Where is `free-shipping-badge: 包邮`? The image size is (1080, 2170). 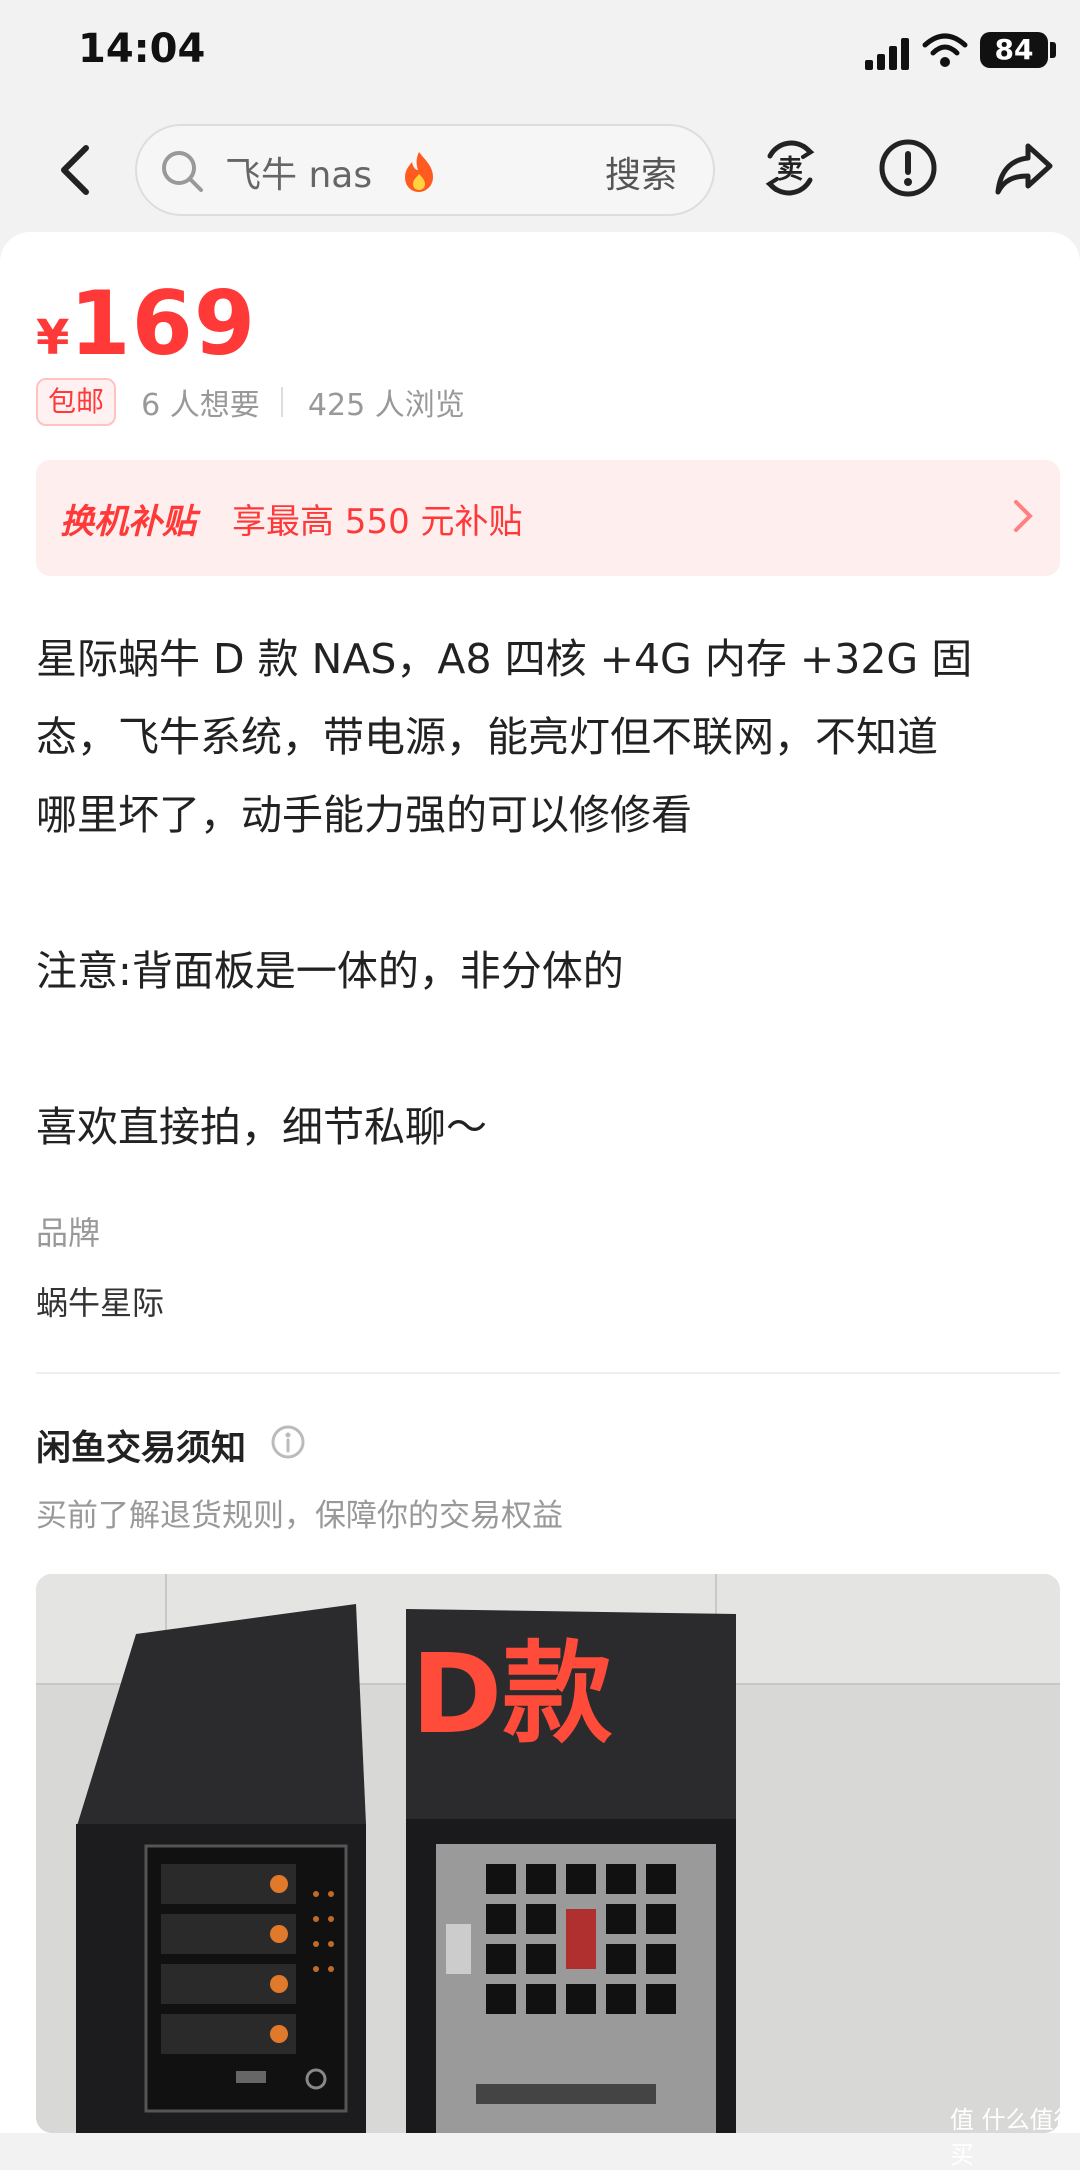
free-shipping-badge: 包邮 is located at coordinates (76, 402).